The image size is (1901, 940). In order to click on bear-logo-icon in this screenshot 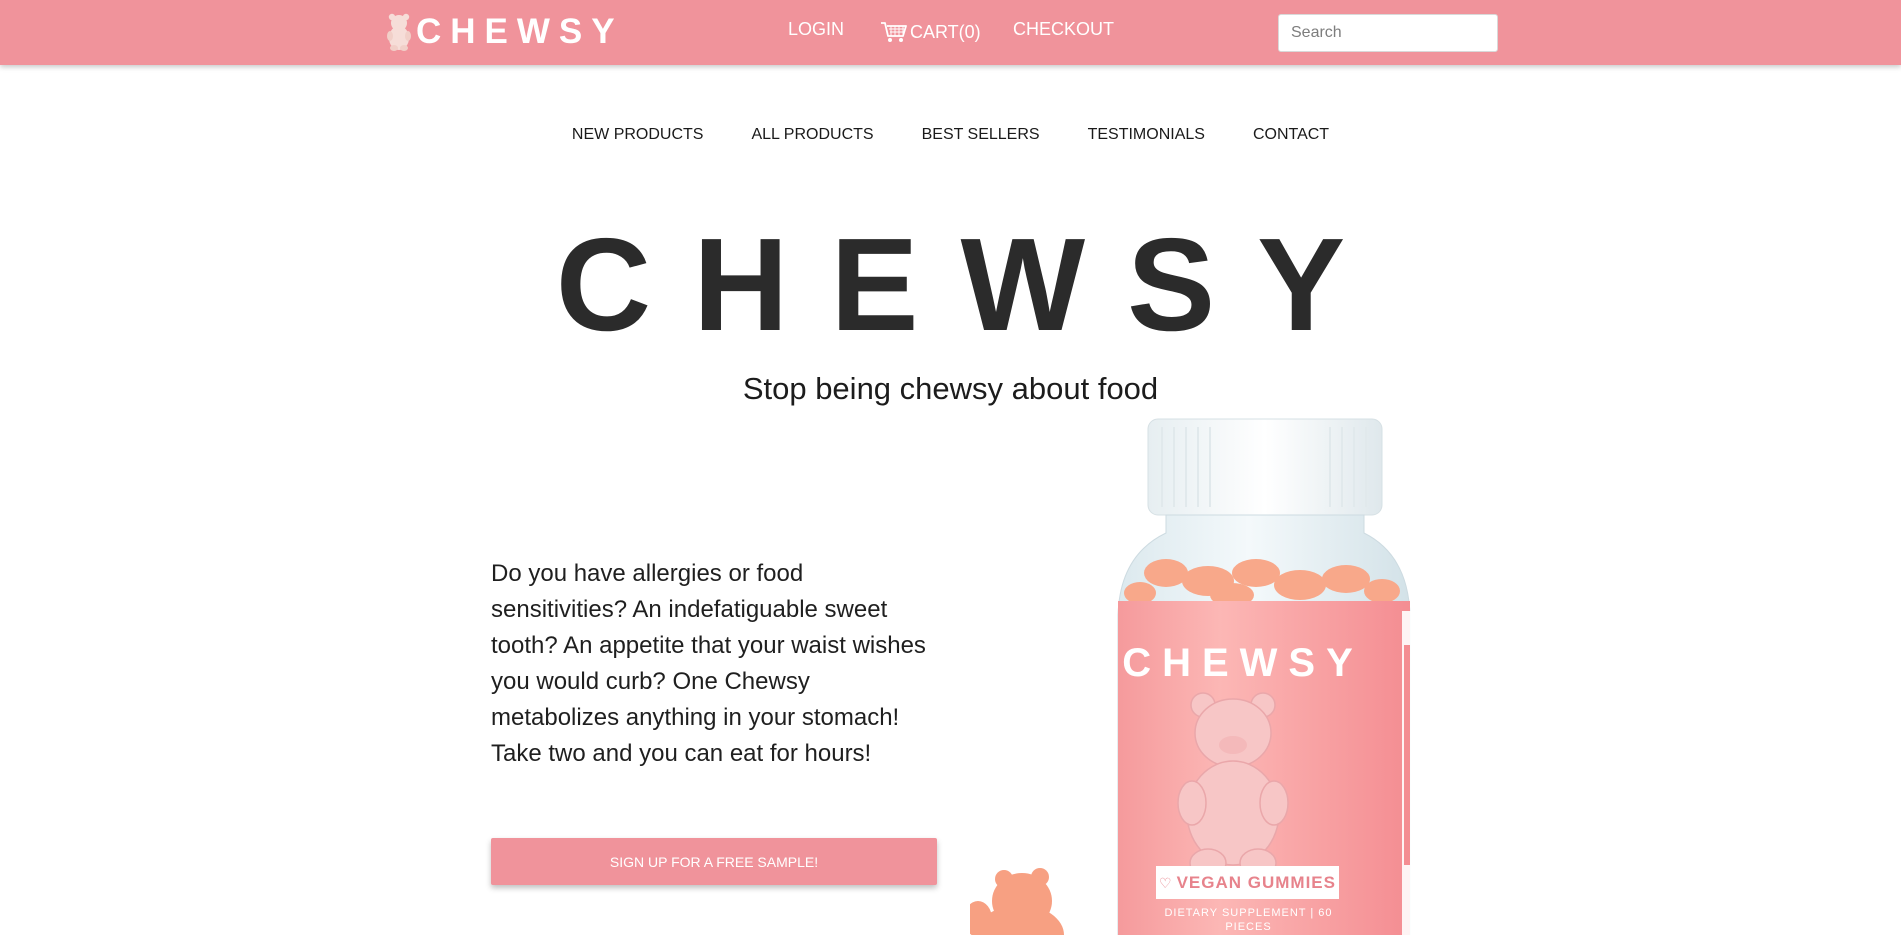, I will do `click(399, 32)`.